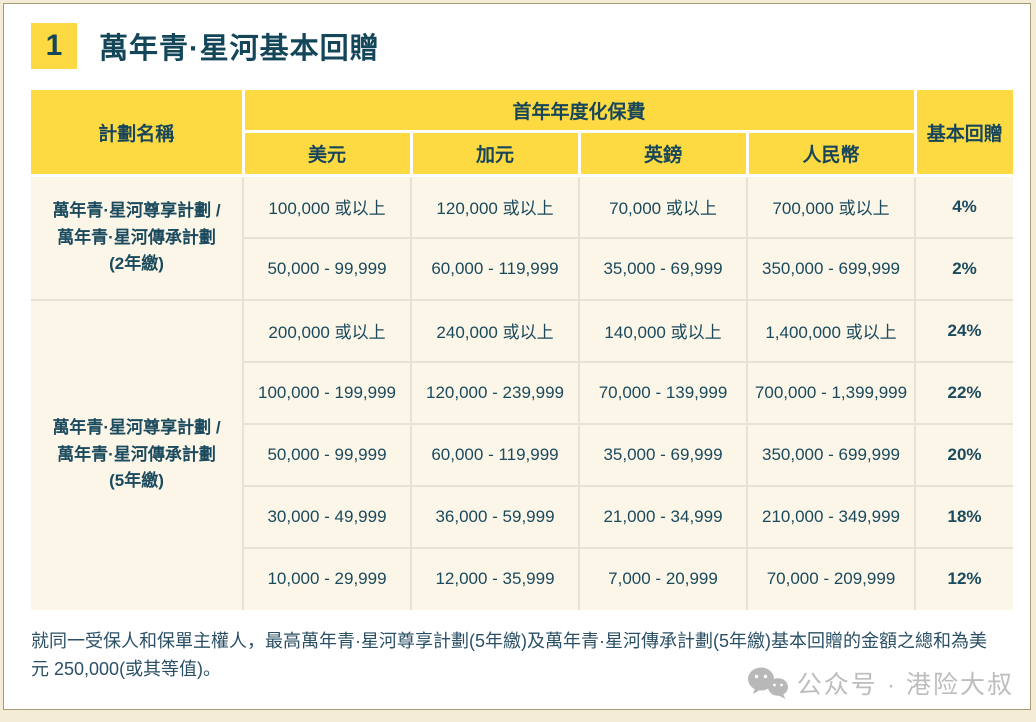 Image resolution: width=1036 pixels, height=722 pixels. What do you see at coordinates (663, 331) in the screenshot?
I see `premium-gbp-cell: 140,000 或以上` at bounding box center [663, 331].